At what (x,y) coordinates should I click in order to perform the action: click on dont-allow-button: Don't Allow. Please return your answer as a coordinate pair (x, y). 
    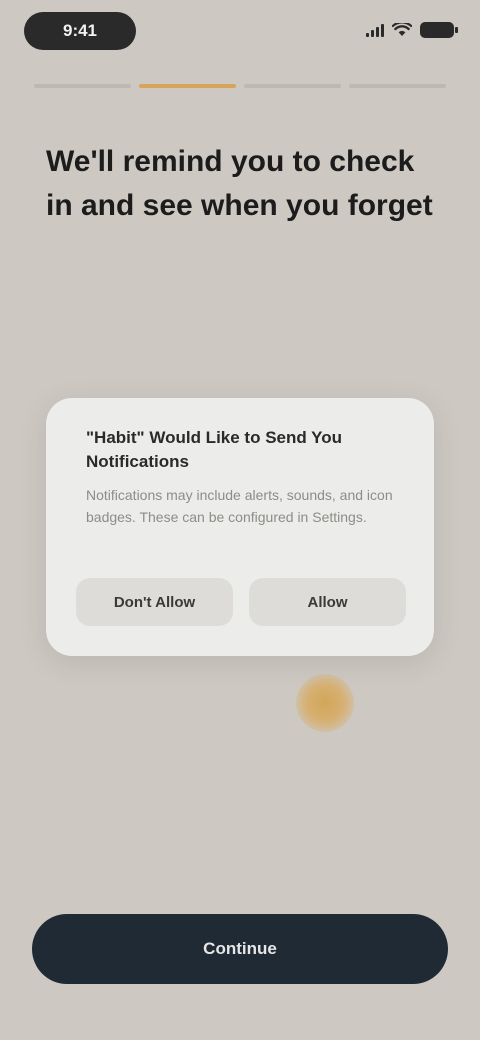
    Looking at the image, I should click on (154, 602).